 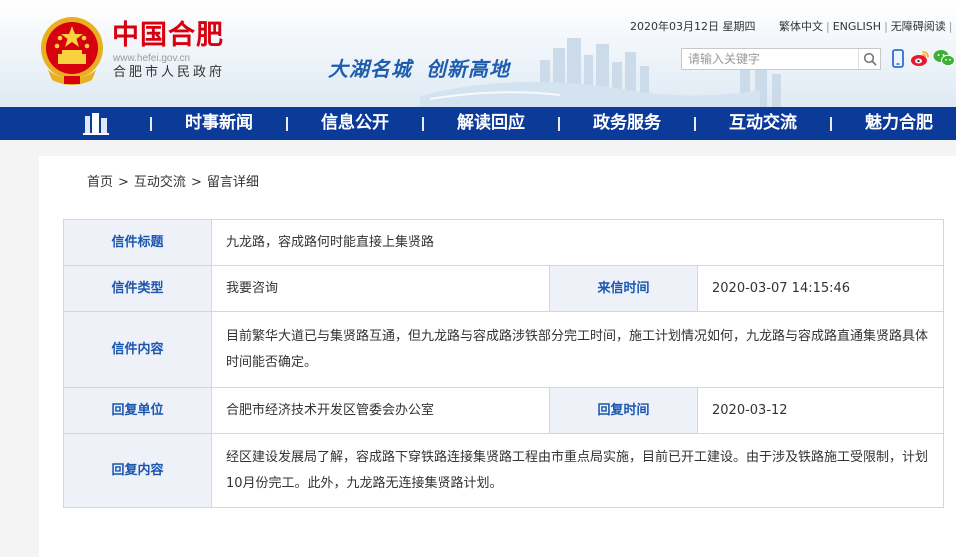 I want to click on table-row: 信件类型 我要咨询 来信时间 2020-03-07 14:15:46, so click(x=504, y=288).